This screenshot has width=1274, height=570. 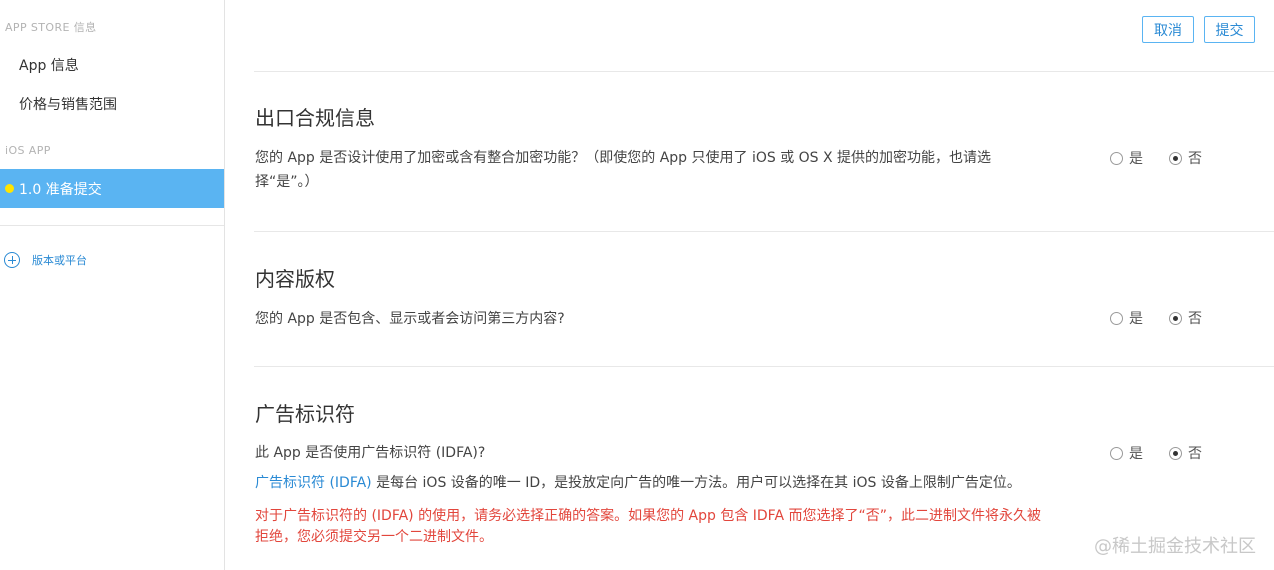 What do you see at coordinates (295, 279) in the screenshot?
I see `section-title-content-rights: 内容版权` at bounding box center [295, 279].